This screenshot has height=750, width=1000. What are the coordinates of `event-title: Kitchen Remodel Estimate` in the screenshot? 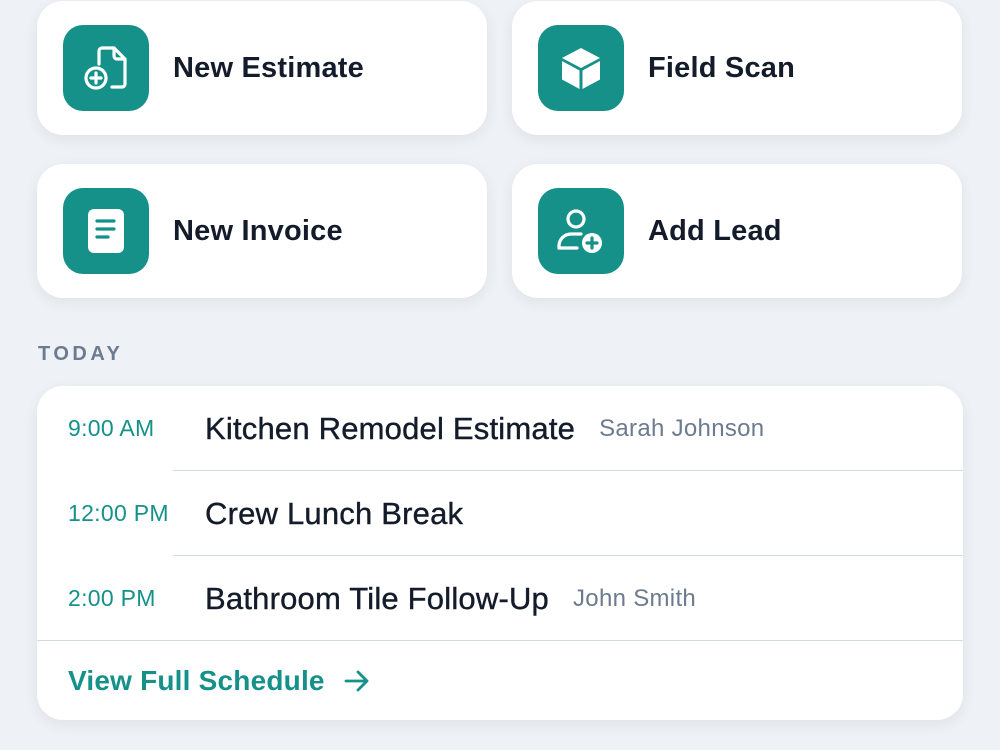 It's located at (390, 428).